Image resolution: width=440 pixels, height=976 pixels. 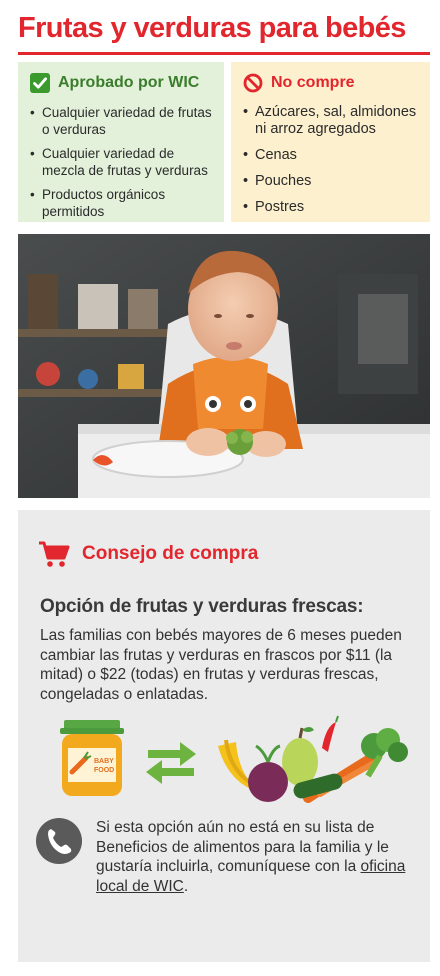 I want to click on jar-label-line1: BABY, so click(x=104, y=761).